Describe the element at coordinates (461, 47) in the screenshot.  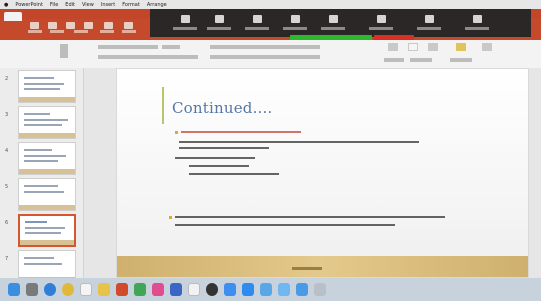
I see `quick-styles-button` at that location.